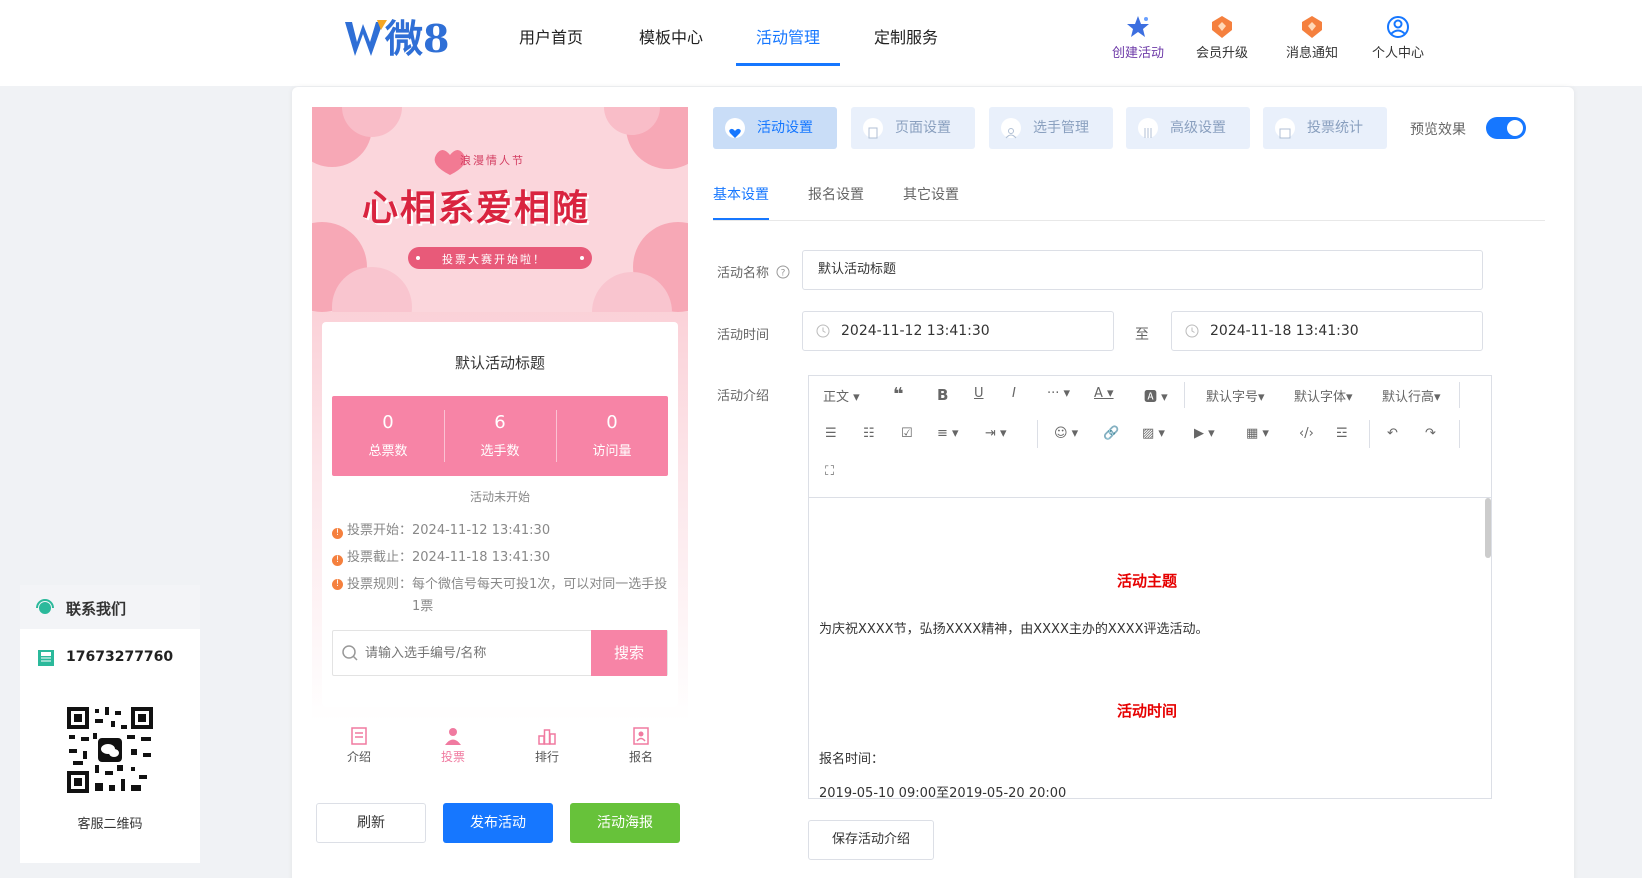 Image resolution: width=1642 pixels, height=878 pixels. I want to click on contestant-search: 搜索, so click(500, 653).